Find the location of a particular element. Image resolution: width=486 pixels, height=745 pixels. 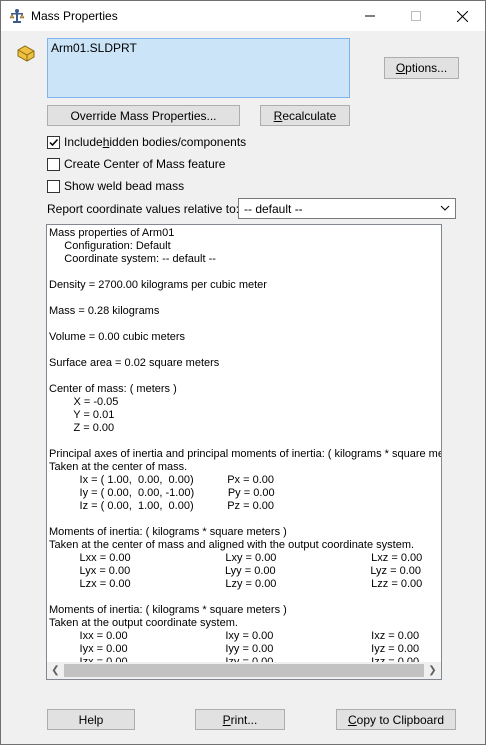

report-coordinate-label: Report coordinate values relative to: is located at coordinates (143, 209).